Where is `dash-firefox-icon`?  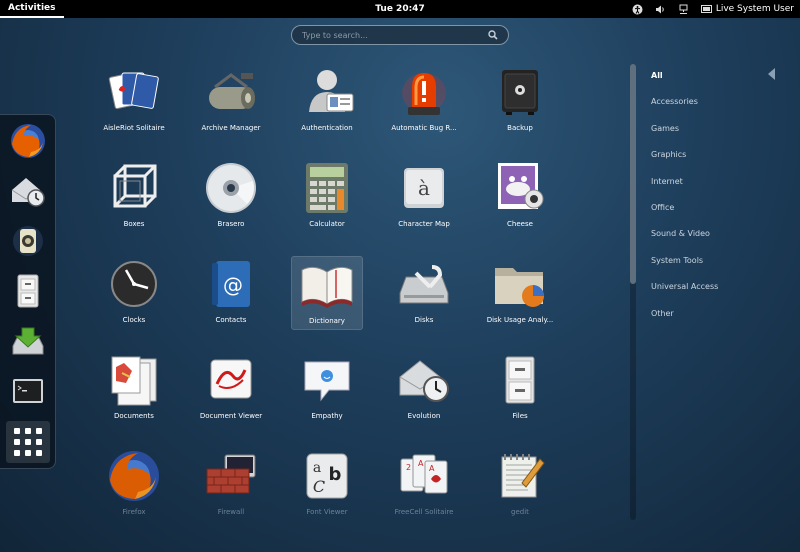 dash-firefox-icon is located at coordinates (28, 141).